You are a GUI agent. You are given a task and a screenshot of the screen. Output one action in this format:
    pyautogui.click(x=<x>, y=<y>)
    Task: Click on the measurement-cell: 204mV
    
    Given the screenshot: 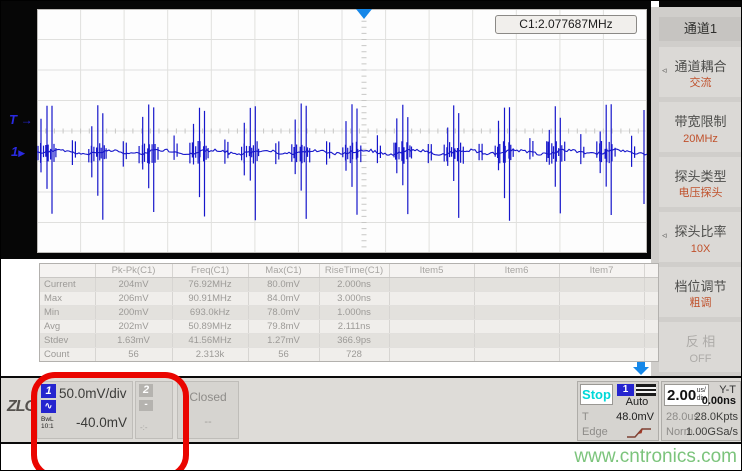 What is the action you would take?
    pyautogui.click(x=134, y=284)
    